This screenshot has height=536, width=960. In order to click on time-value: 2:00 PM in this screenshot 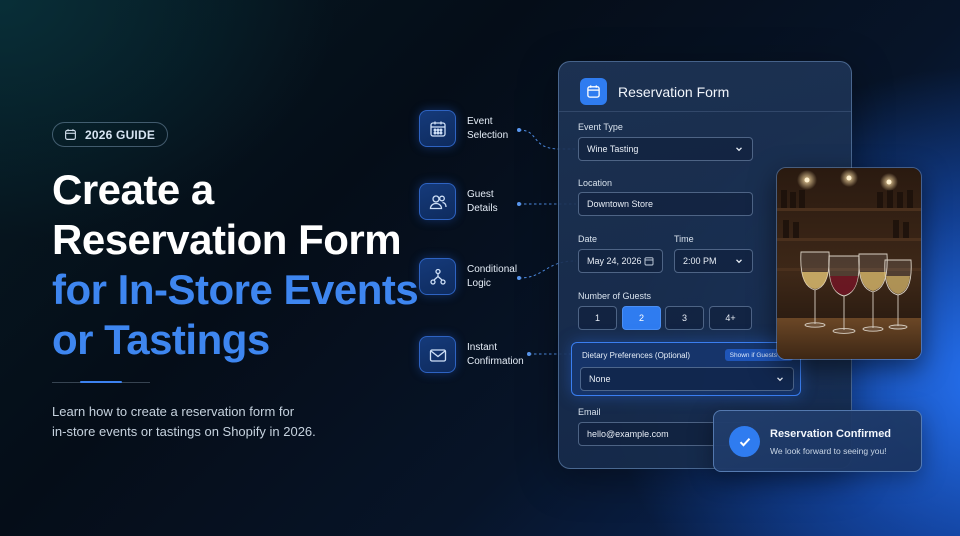, I will do `click(700, 261)`.